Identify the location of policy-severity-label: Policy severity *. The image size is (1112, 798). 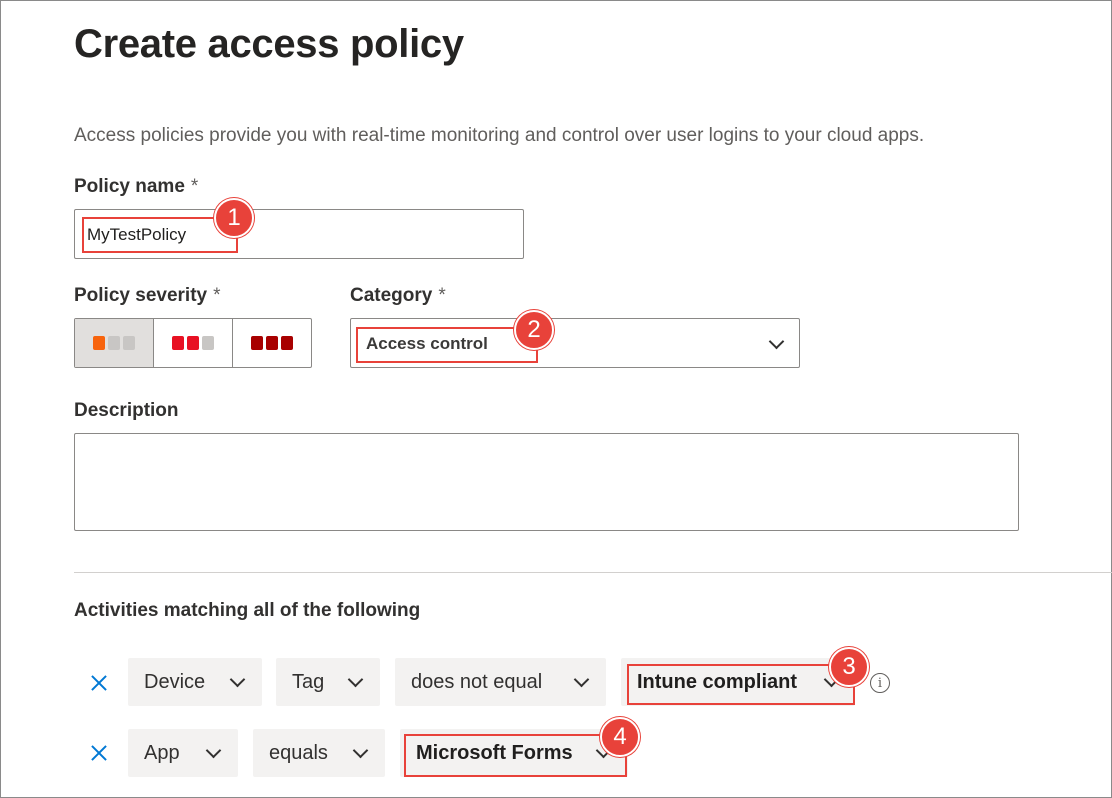
(147, 296).